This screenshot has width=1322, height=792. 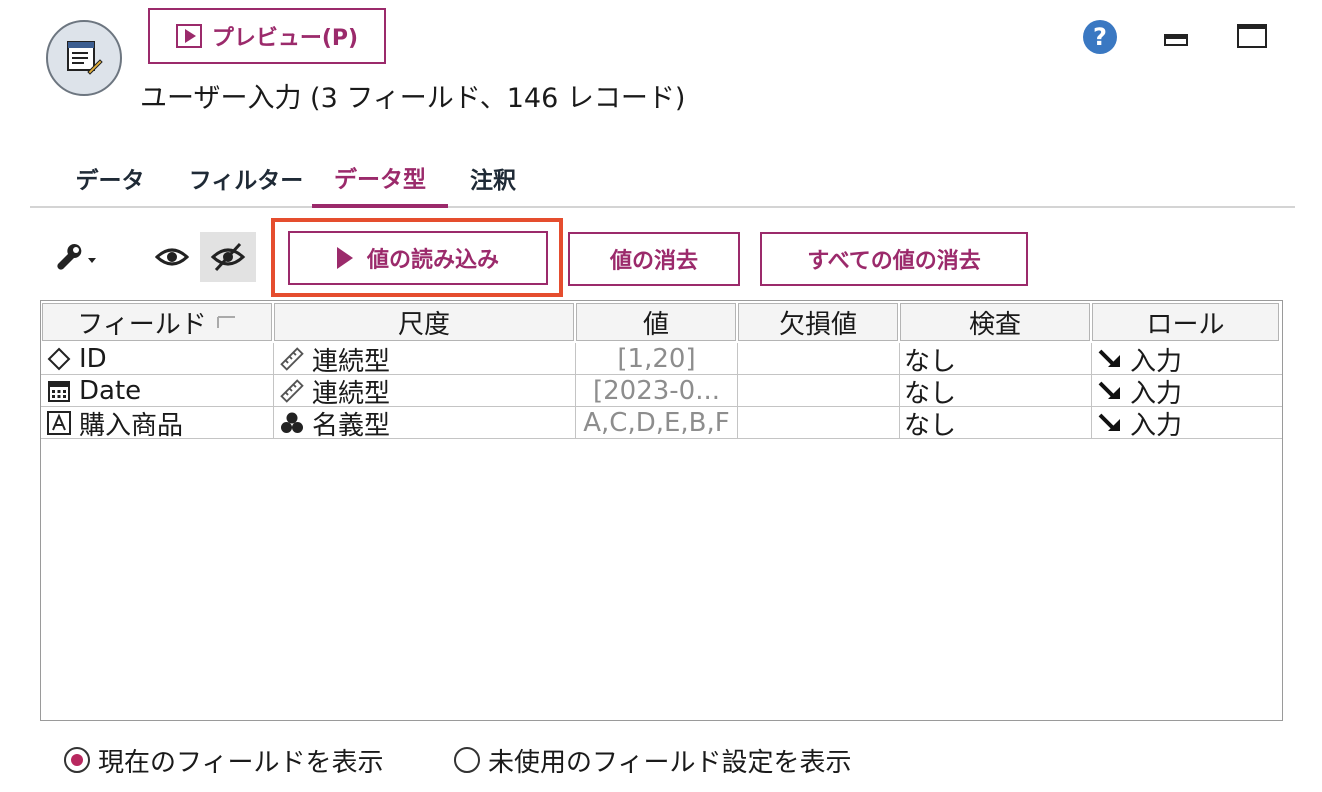 I want to click on tools-dropdown-button, so click(x=77, y=258).